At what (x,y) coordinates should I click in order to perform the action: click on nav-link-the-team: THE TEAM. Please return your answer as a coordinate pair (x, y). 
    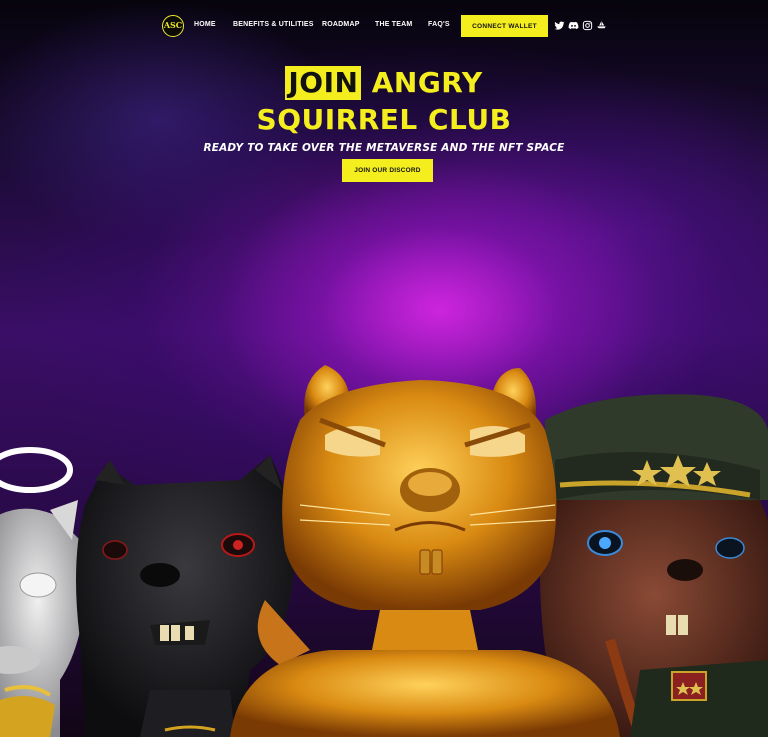
    Looking at the image, I should click on (393, 24).